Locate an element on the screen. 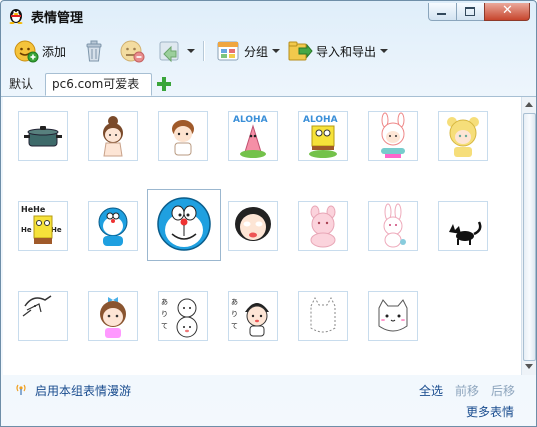 The width and height of the screenshot is (537, 427). svg-text: HeHe is located at coordinates (33, 209).